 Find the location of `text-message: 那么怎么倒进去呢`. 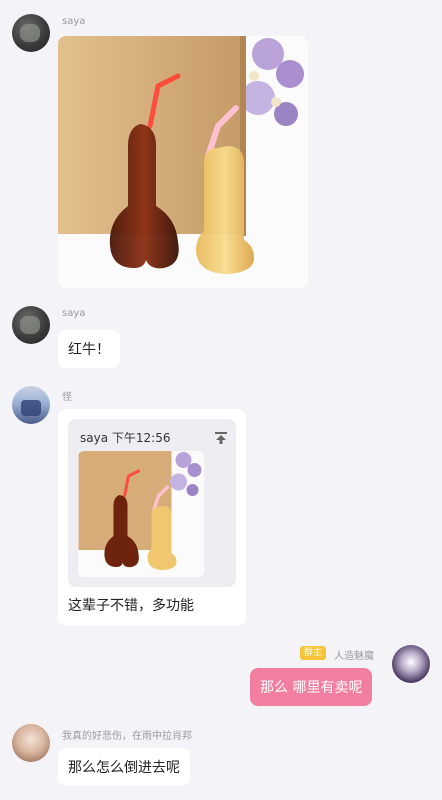

text-message: 那么怎么倒进去呢 is located at coordinates (124, 767).